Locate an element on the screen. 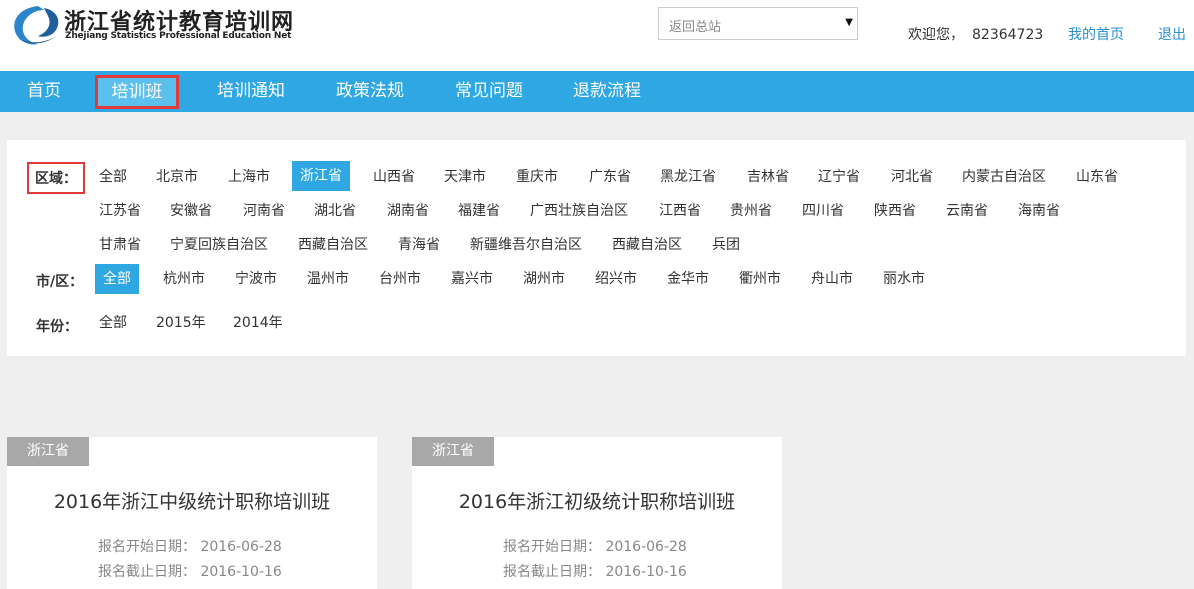 The height and width of the screenshot is (589, 1194). card-title: 2016年浙江中级统计职称培训班 is located at coordinates (192, 500).